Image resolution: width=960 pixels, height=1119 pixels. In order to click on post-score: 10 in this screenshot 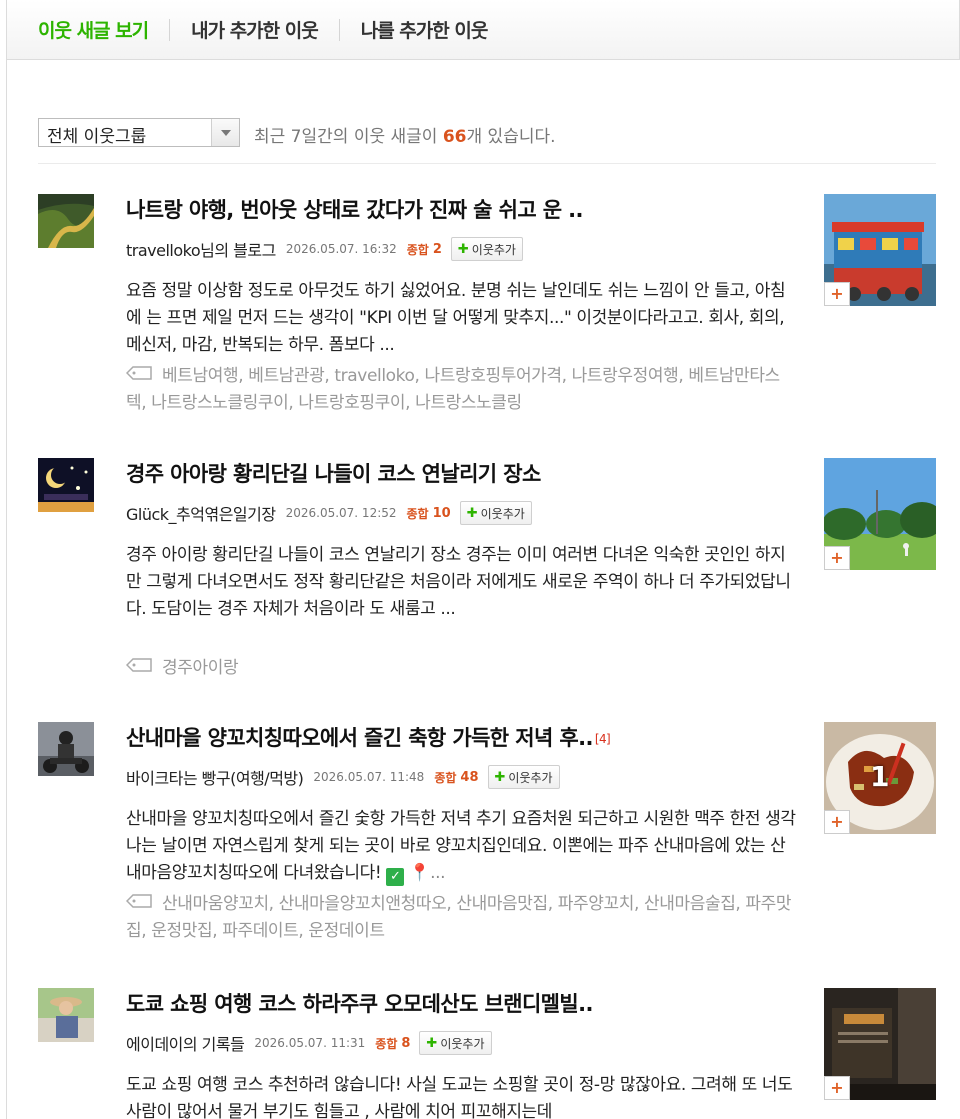, I will do `click(441, 513)`.